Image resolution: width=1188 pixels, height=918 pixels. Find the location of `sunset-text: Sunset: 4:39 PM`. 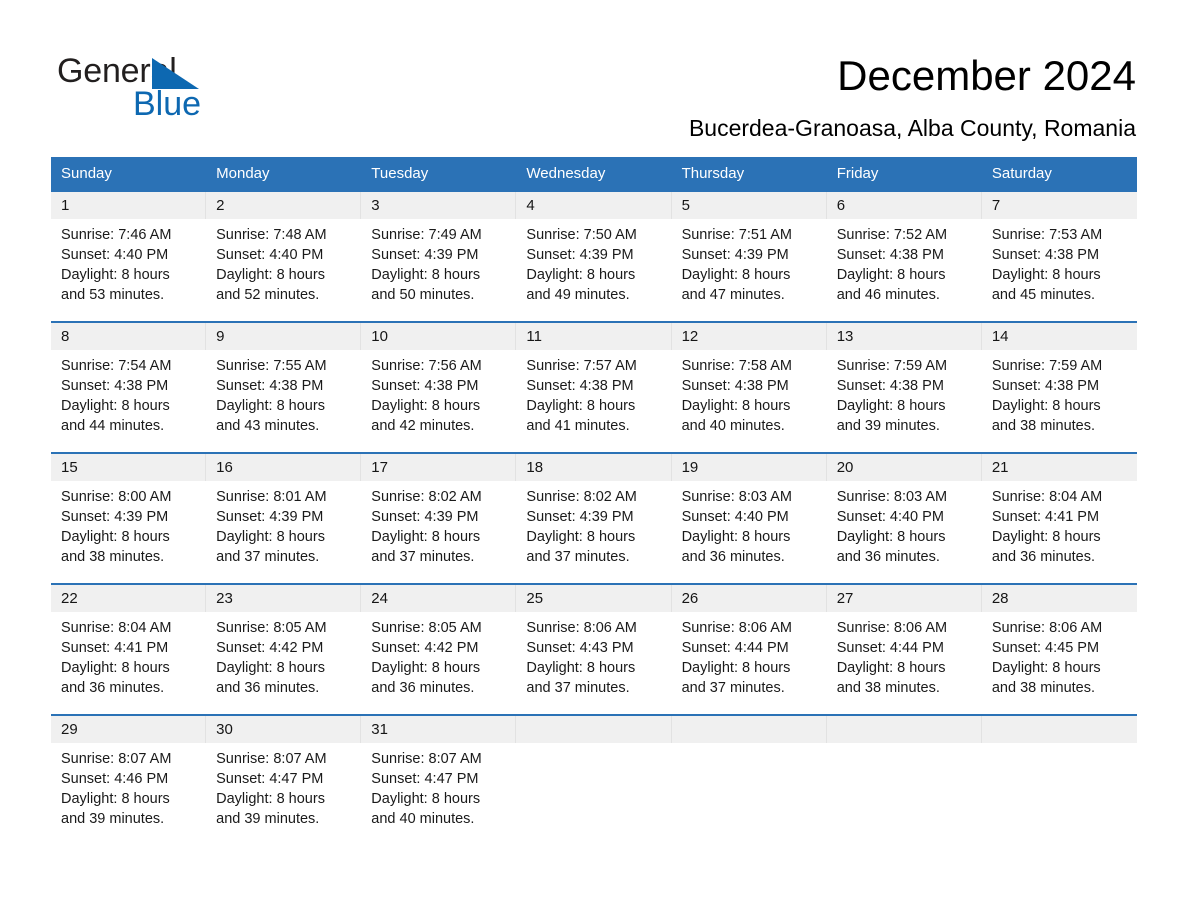

sunset-text: Sunset: 4:39 PM is located at coordinates (735, 255).